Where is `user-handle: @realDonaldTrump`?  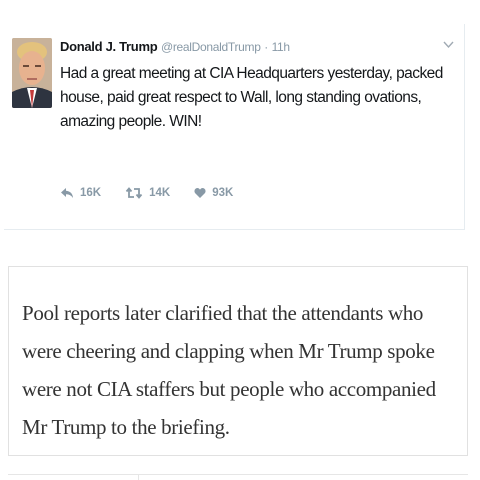 user-handle: @realDonaldTrump is located at coordinates (211, 47).